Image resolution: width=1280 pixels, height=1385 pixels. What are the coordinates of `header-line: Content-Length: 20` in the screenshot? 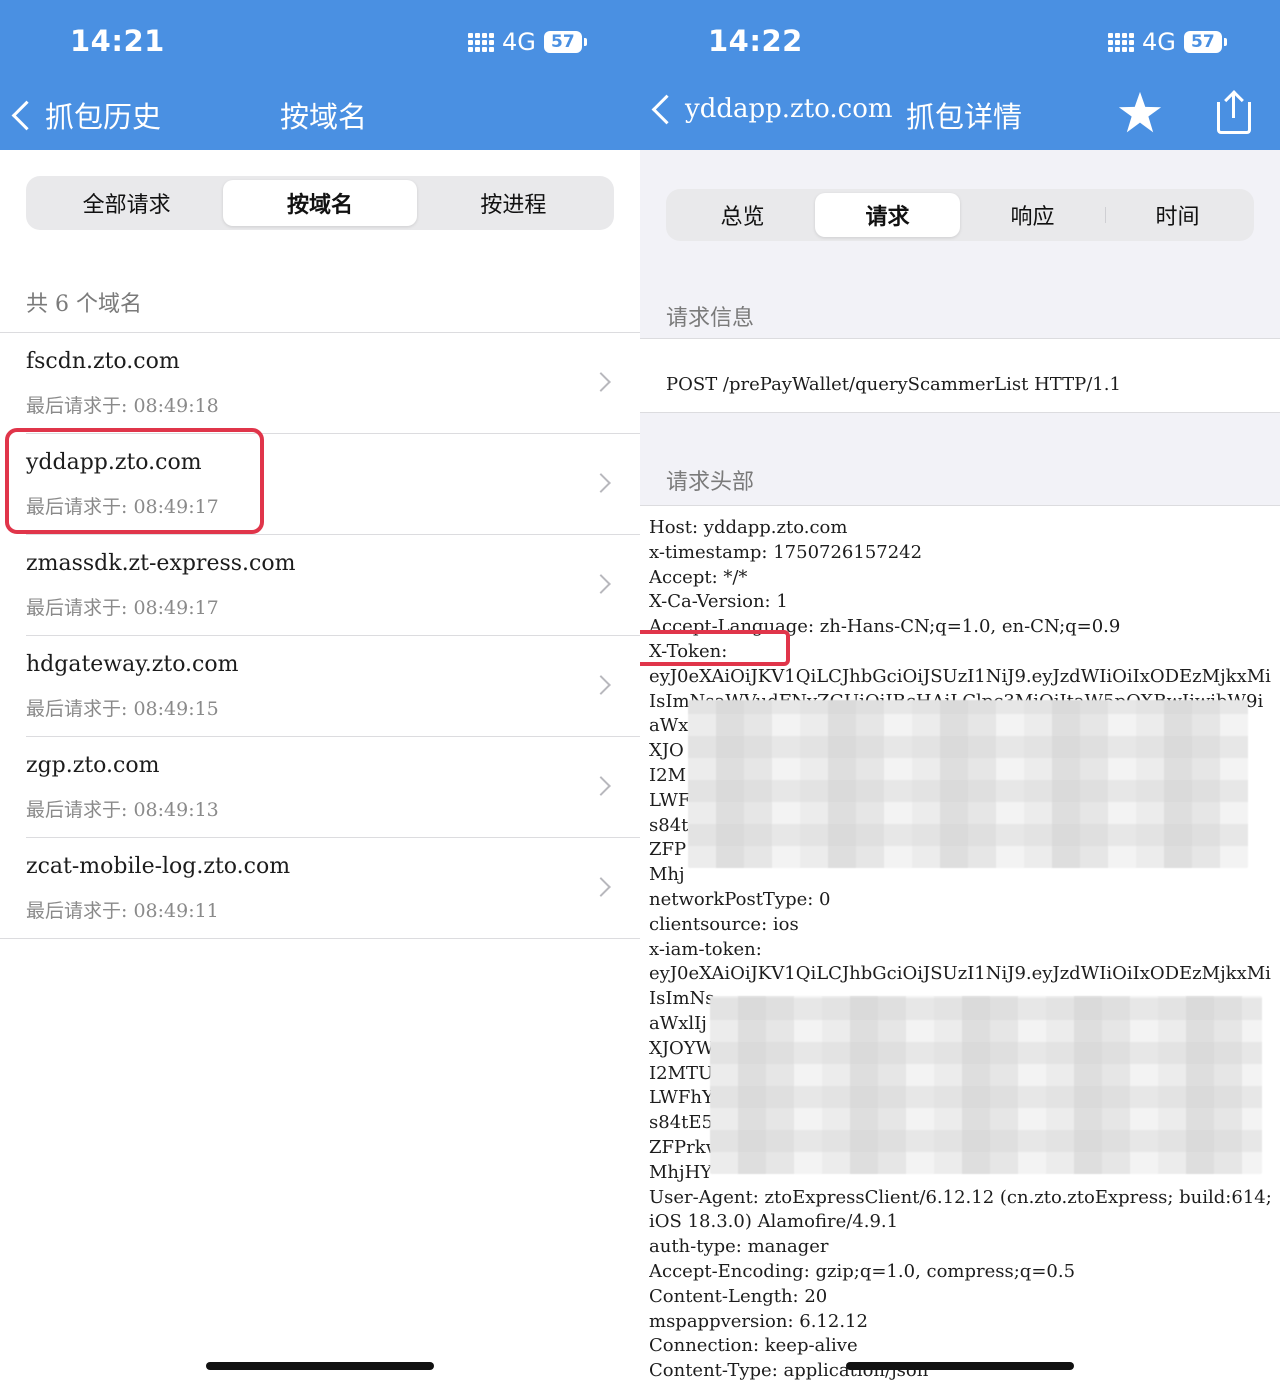 It's located at (738, 1296).